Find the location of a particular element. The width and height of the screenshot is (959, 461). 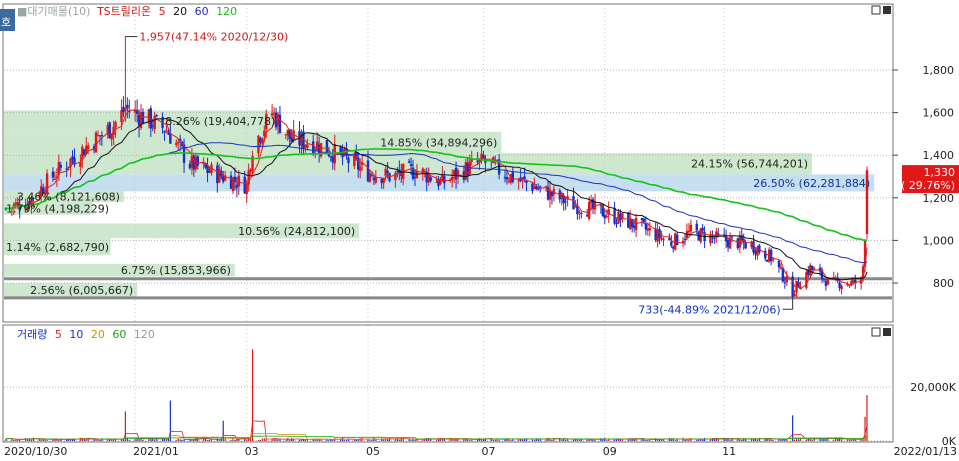

price-tick: 1,200 is located at coordinates (939, 198).